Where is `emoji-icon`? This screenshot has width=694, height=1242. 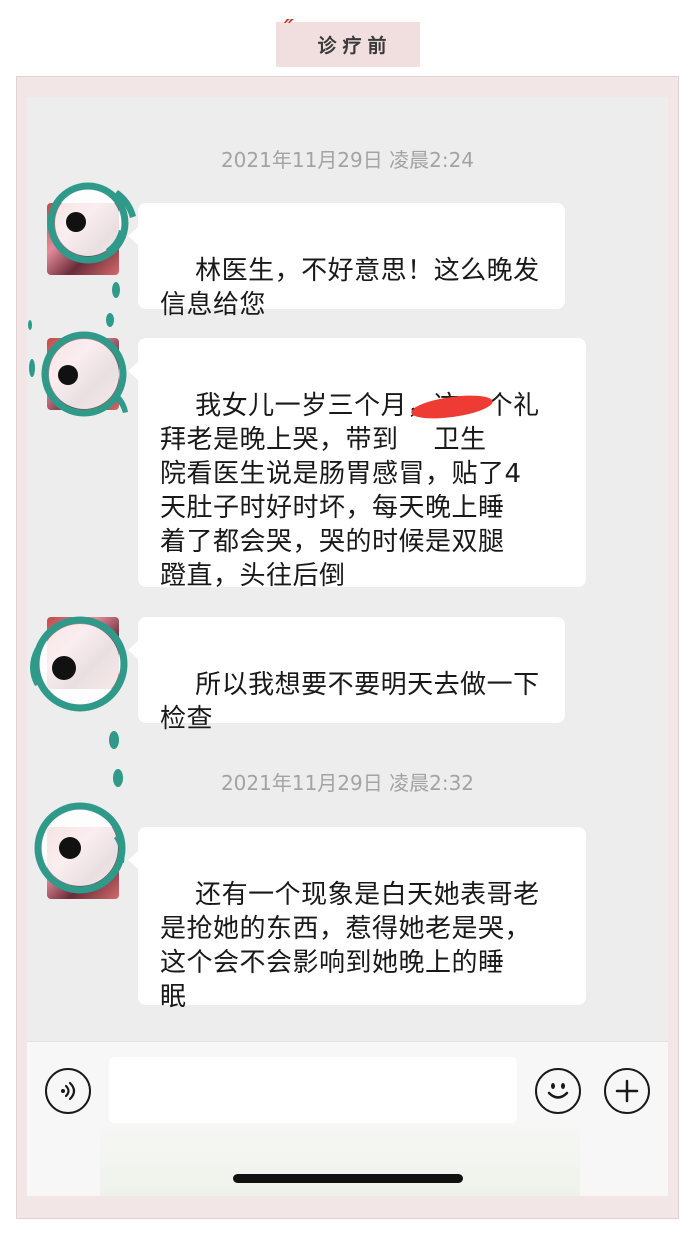 emoji-icon is located at coordinates (558, 1091).